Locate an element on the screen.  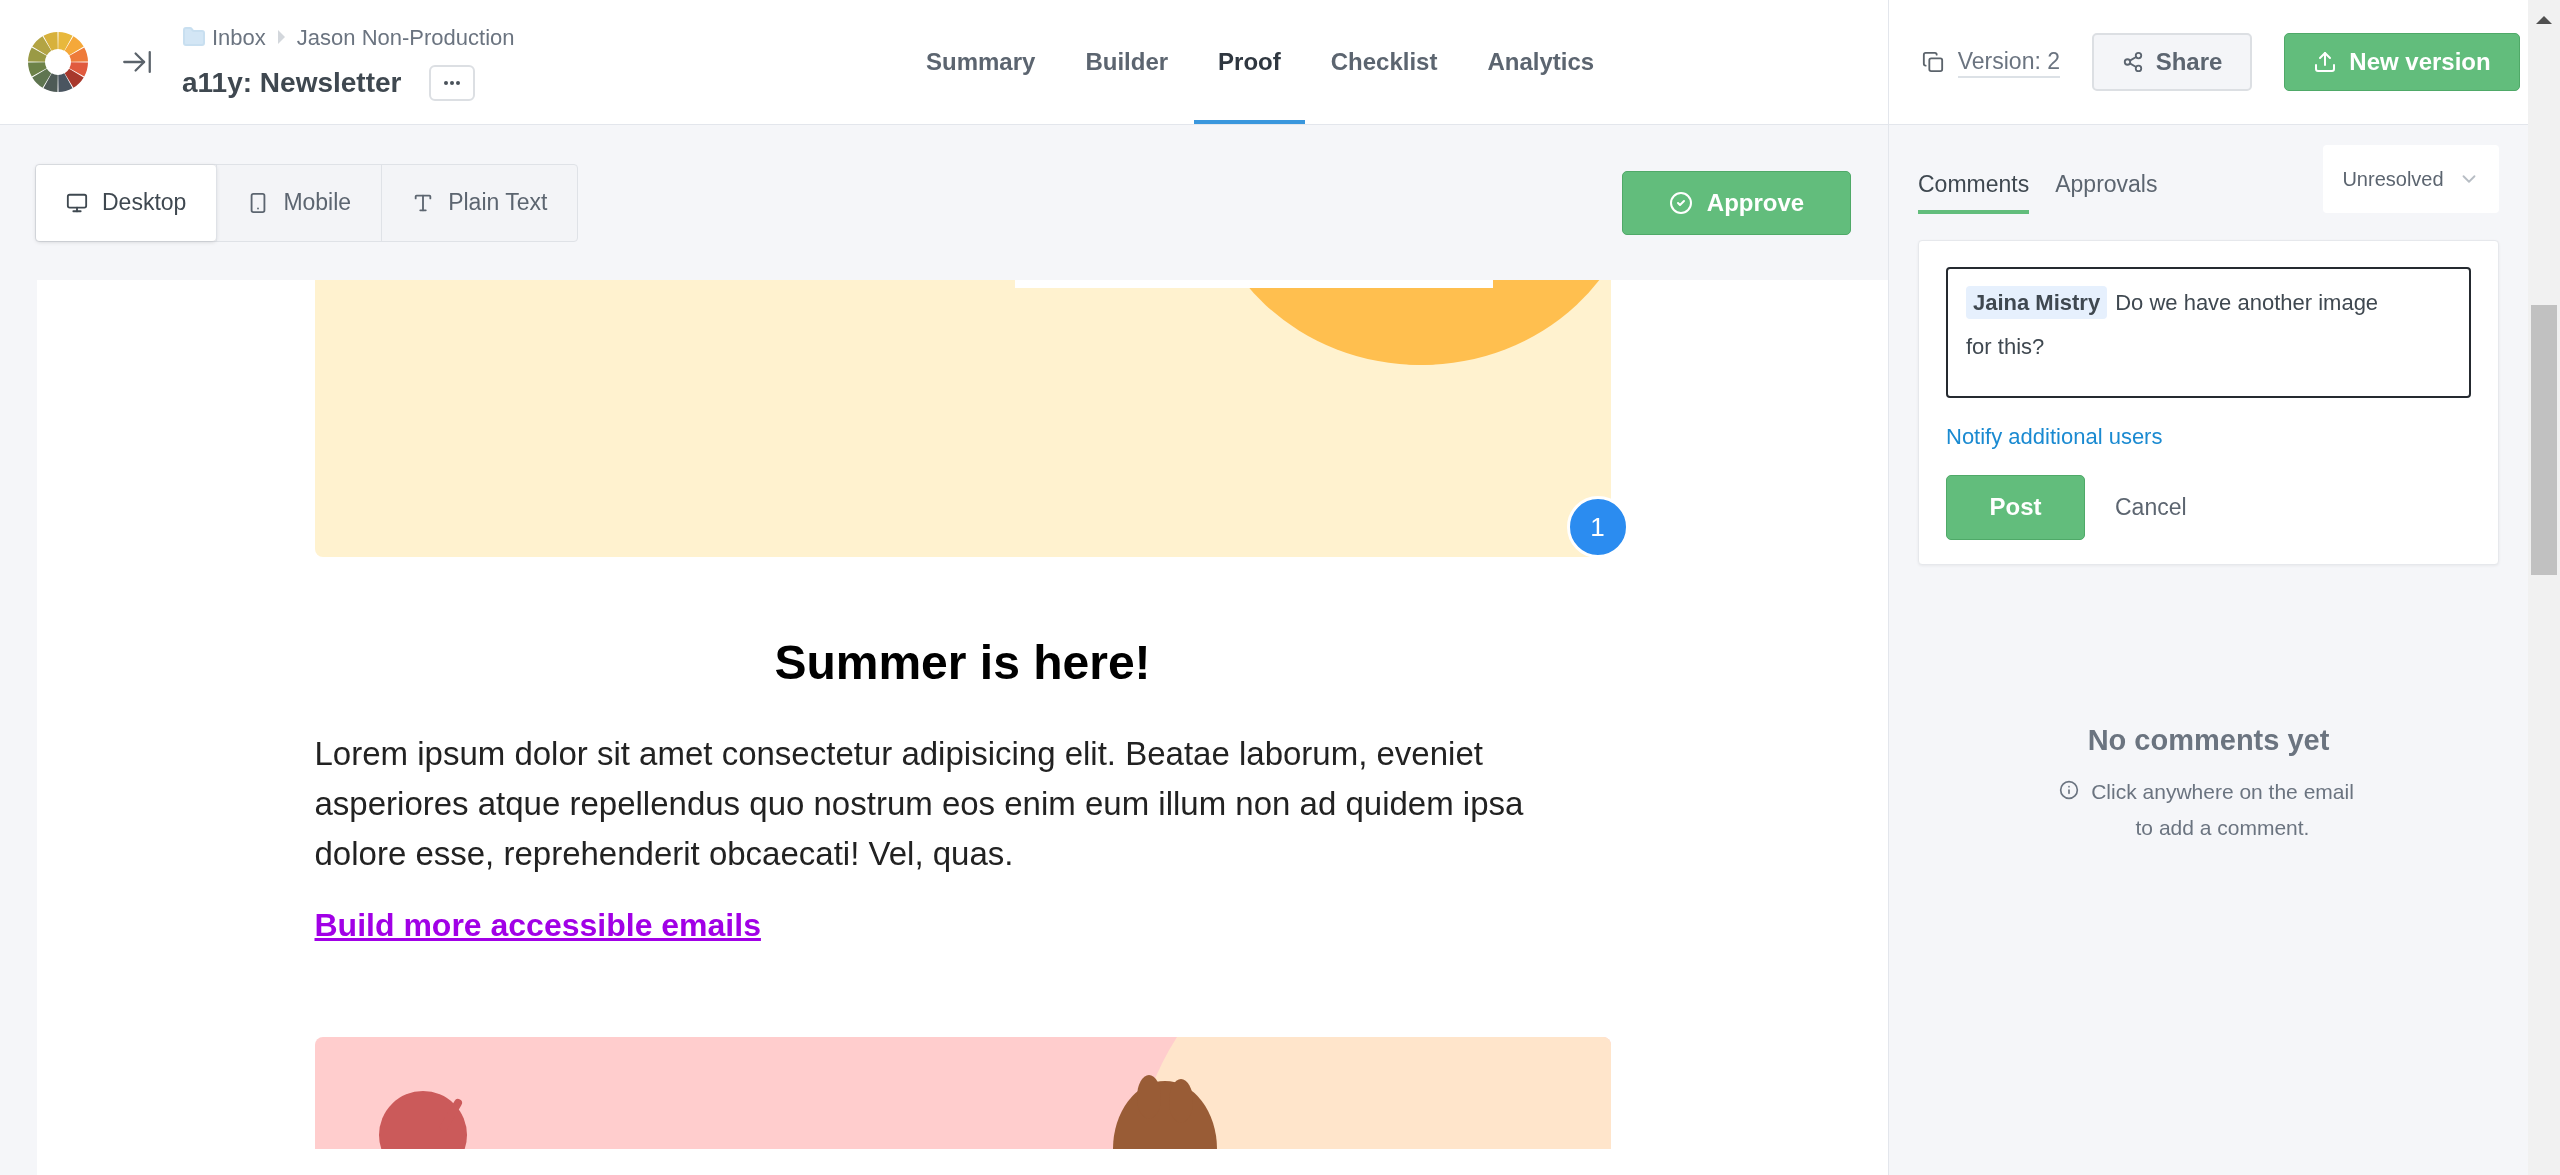
empty-state-hint: Click anywhere on the email to add a comment. is located at coordinates (2222, 810).